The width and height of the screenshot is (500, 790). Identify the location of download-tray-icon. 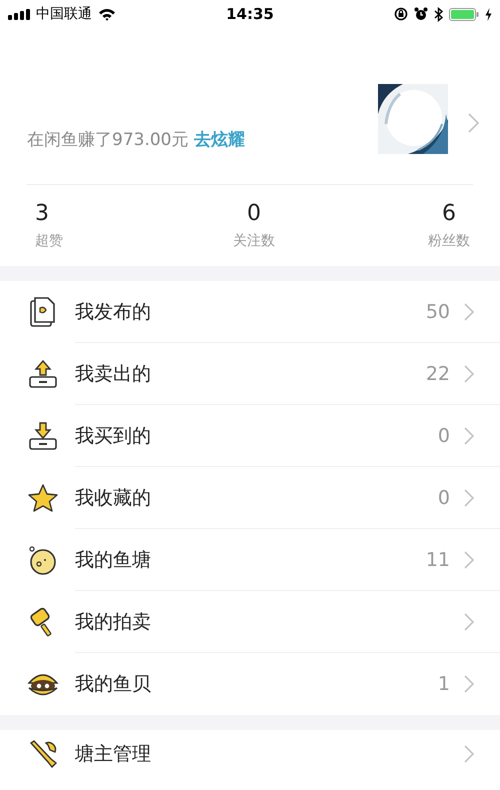
(43, 436).